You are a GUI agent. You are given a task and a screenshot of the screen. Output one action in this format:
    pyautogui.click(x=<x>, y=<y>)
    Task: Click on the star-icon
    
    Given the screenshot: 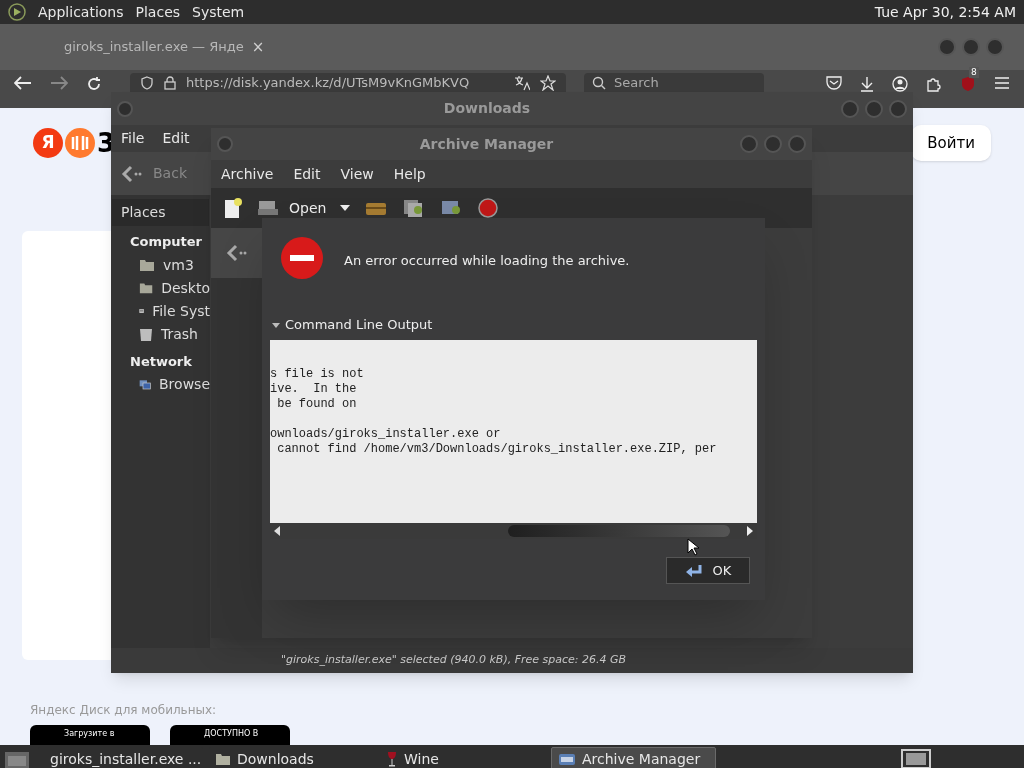 What is the action you would take?
    pyautogui.click(x=548, y=82)
    